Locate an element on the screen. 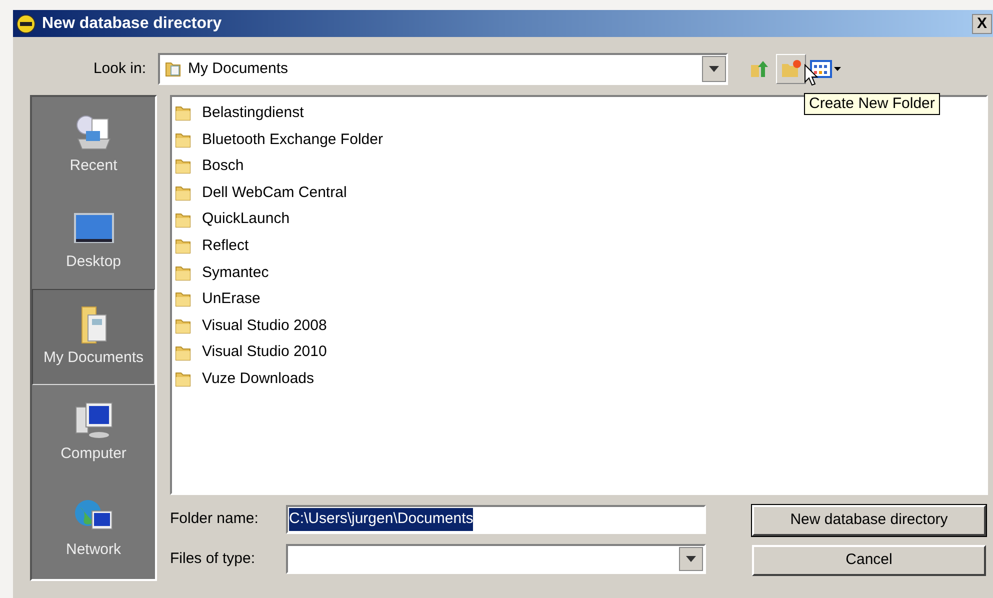 The image size is (993, 598). mouse-pointer-icon is located at coordinates (811, 75).